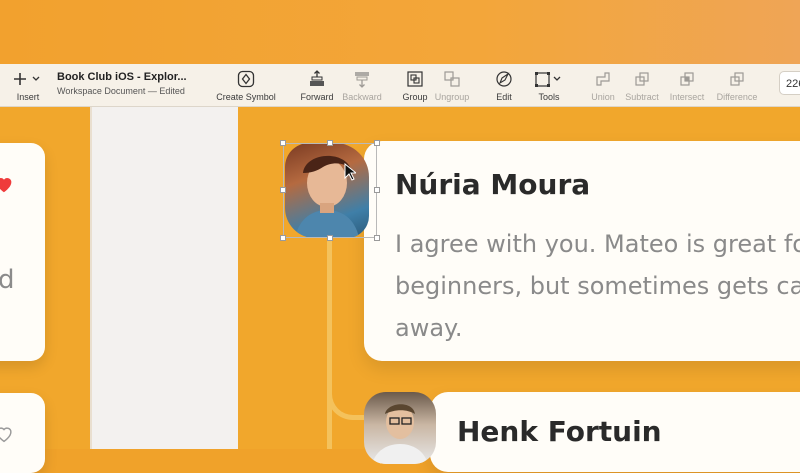 This screenshot has height=473, width=800. I want to click on ungroup-label: Ungroup, so click(452, 97).